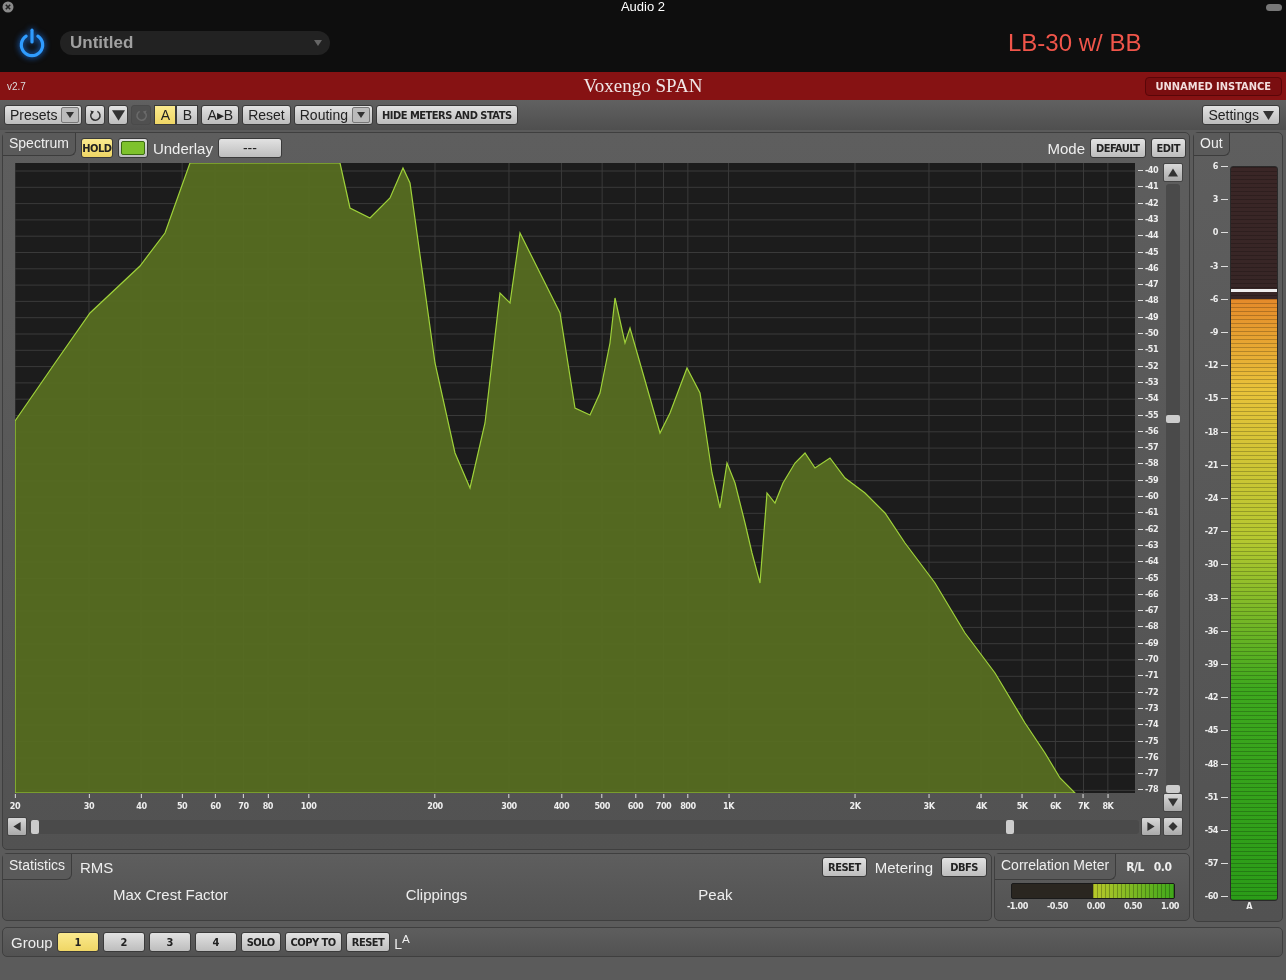 This screenshot has width=1286, height=980. What do you see at coordinates (195, 43) in the screenshot?
I see `preset-dropdown: Untitled` at bounding box center [195, 43].